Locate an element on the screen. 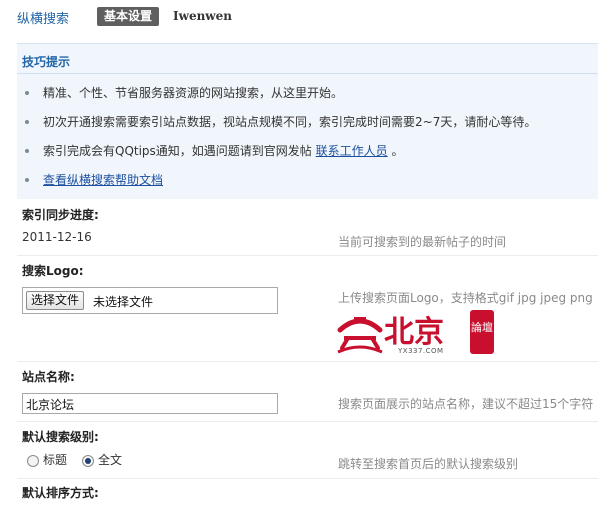 This screenshot has width=598, height=509. index-progress-hint: 当前可搜索到的最新帖子的时间 is located at coordinates (422, 242).